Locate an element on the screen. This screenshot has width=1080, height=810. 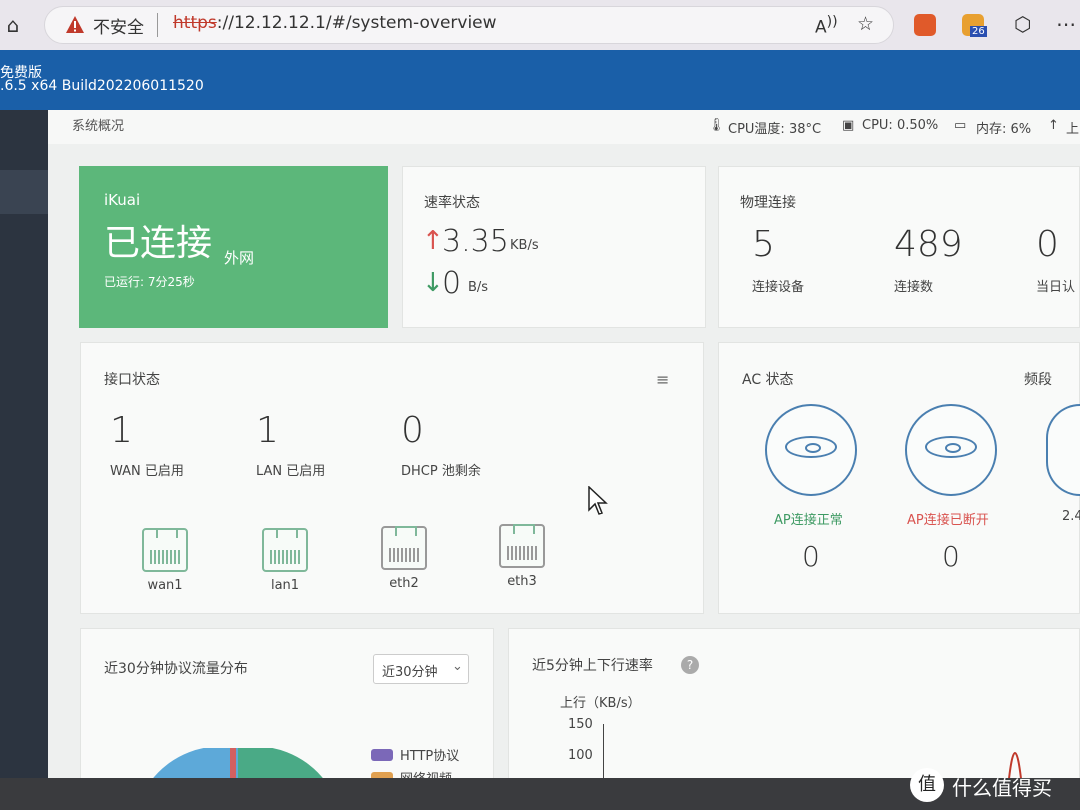
interface-title: 接口状态 is located at coordinates (132, 380).